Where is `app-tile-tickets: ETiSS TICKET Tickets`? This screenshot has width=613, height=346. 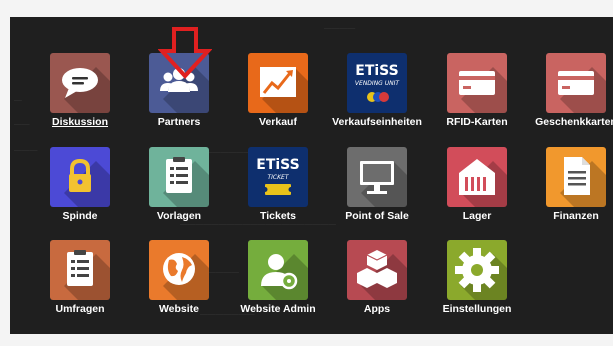
app-tile-tickets: ETiSS TICKET Tickets is located at coordinates (278, 195).